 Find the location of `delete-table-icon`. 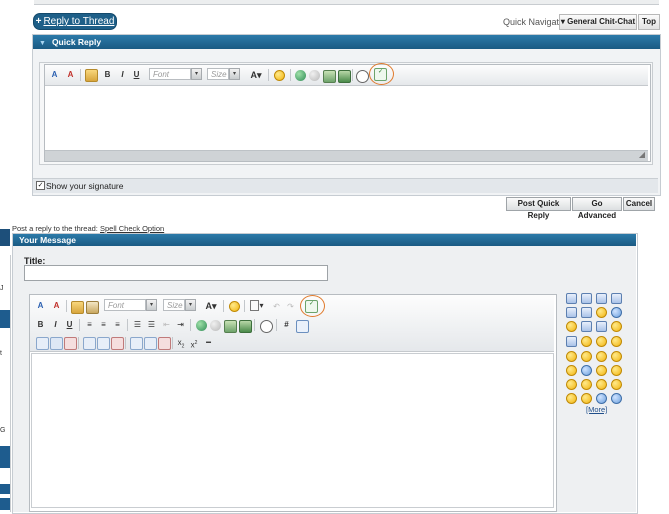

delete-table-icon is located at coordinates (70, 343).